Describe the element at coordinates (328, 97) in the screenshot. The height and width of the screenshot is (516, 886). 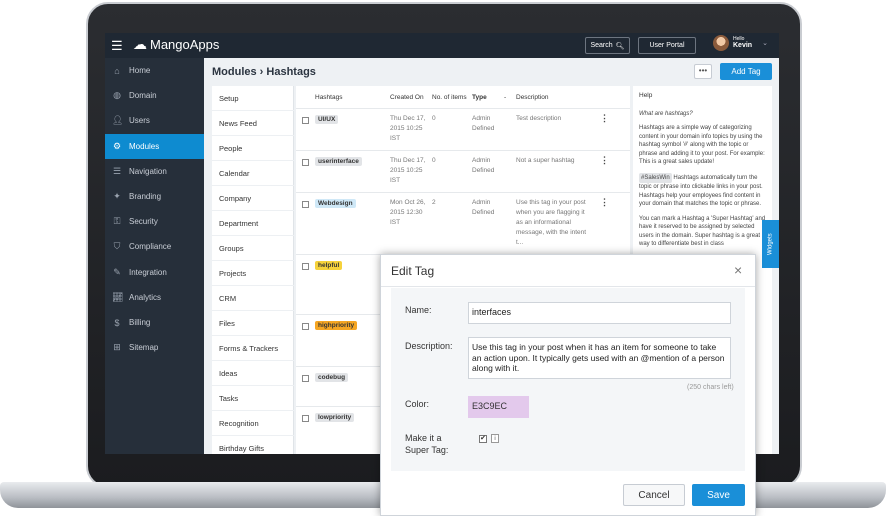
I see `col-hashtags: Hashtags` at that location.